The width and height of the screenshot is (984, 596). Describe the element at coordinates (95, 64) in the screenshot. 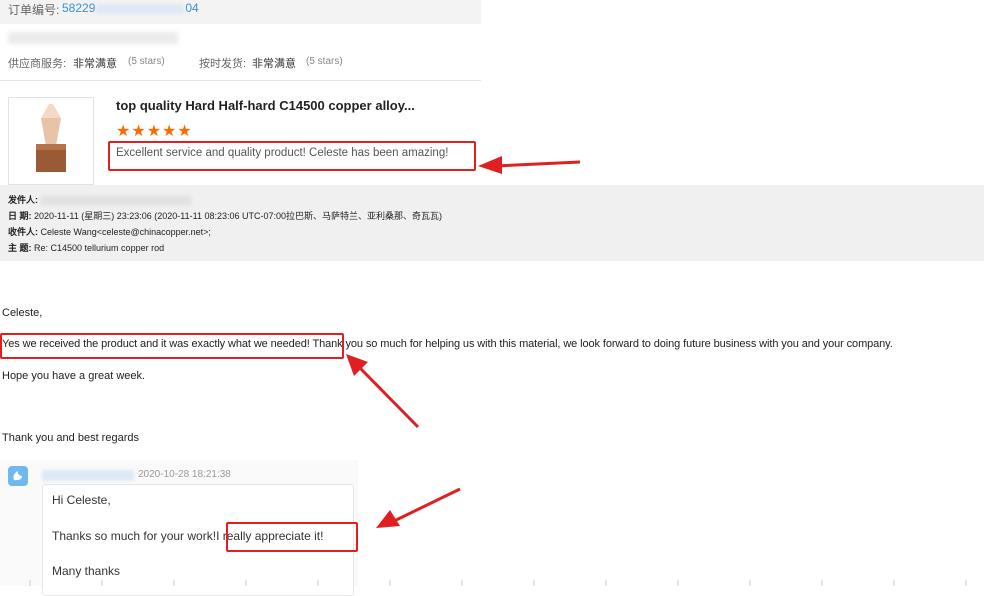

I see `supplier-service-value: 非常满意` at that location.